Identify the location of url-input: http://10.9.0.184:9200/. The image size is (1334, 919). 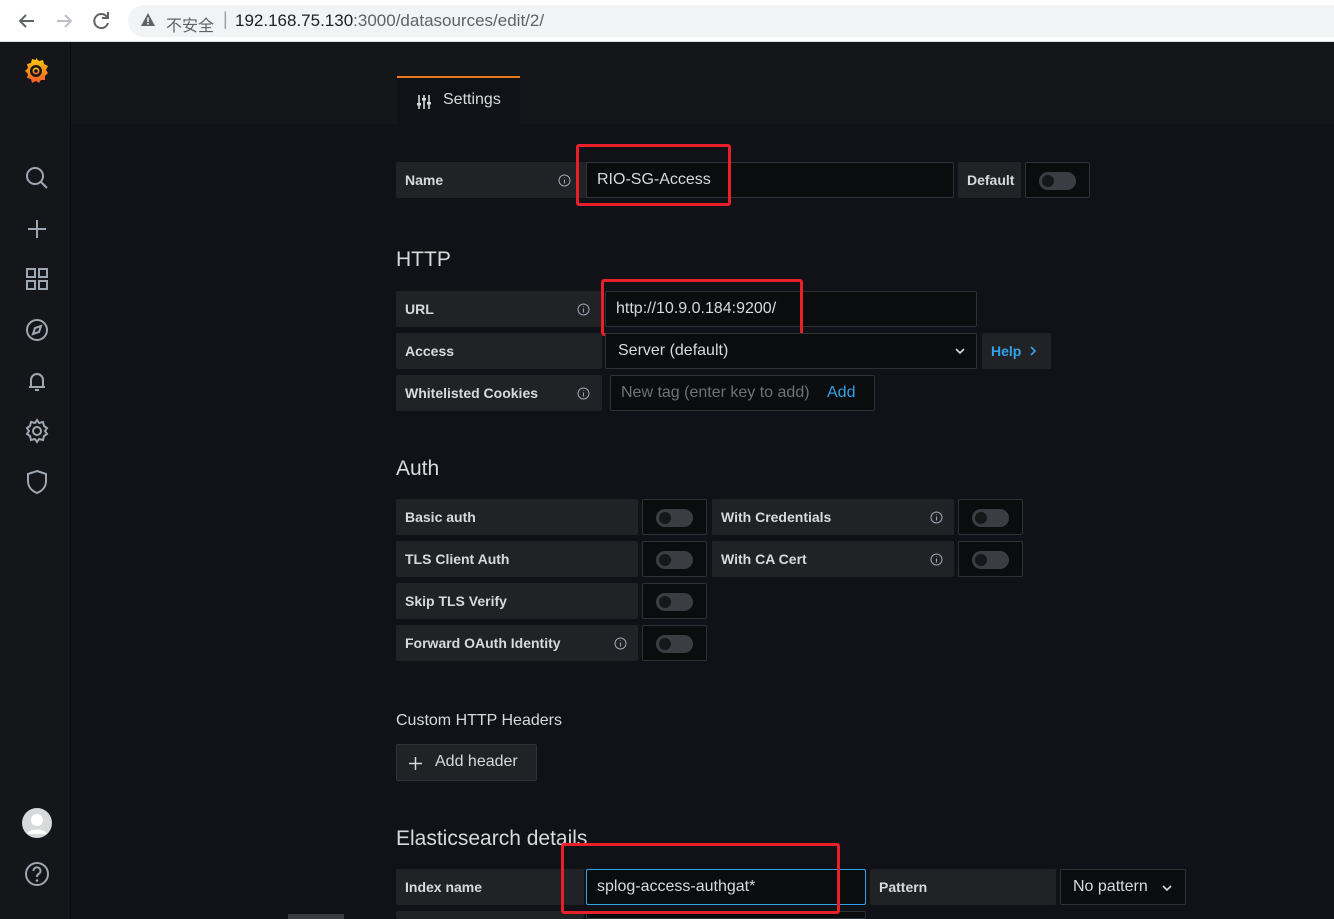
(791, 309).